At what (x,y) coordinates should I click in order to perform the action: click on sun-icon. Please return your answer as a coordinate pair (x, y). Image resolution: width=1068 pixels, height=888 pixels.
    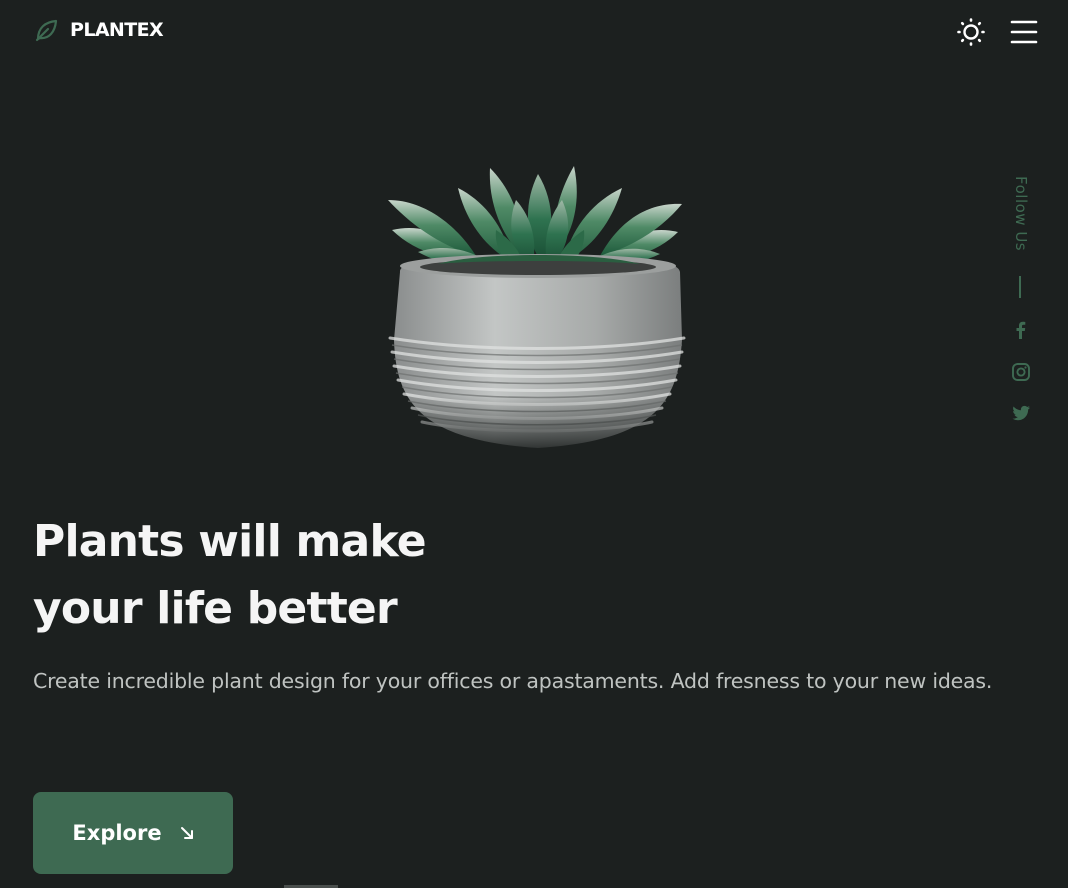
    Looking at the image, I should click on (971, 32).